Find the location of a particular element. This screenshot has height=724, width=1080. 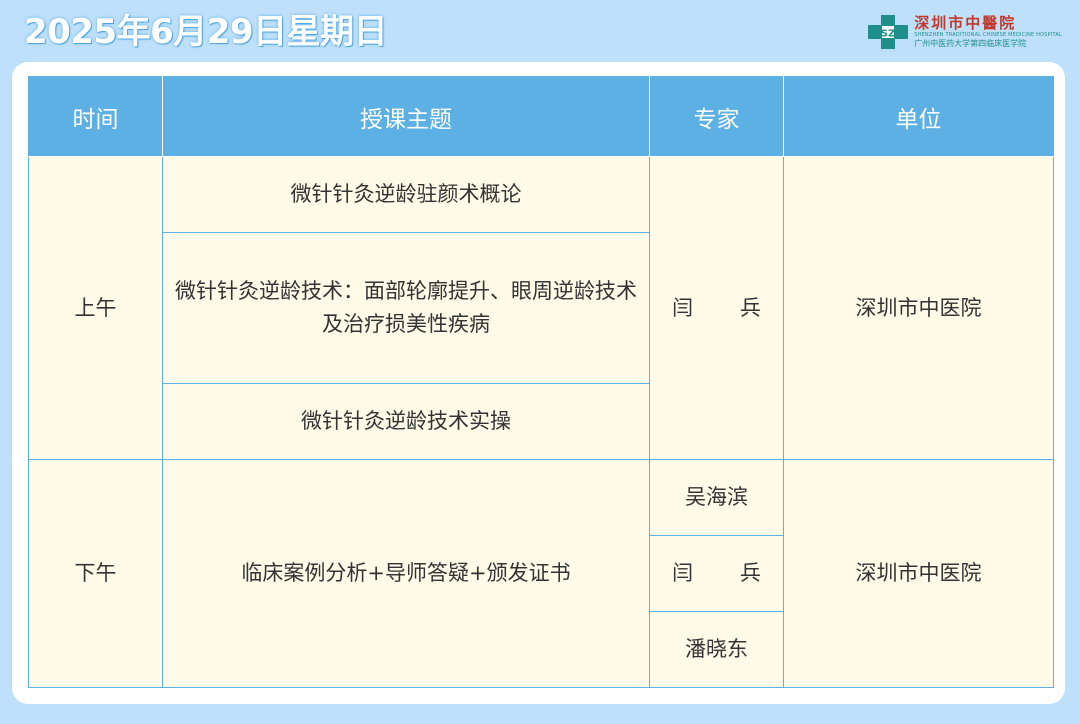

morning-expert-cell: 闫 兵 is located at coordinates (716, 308).